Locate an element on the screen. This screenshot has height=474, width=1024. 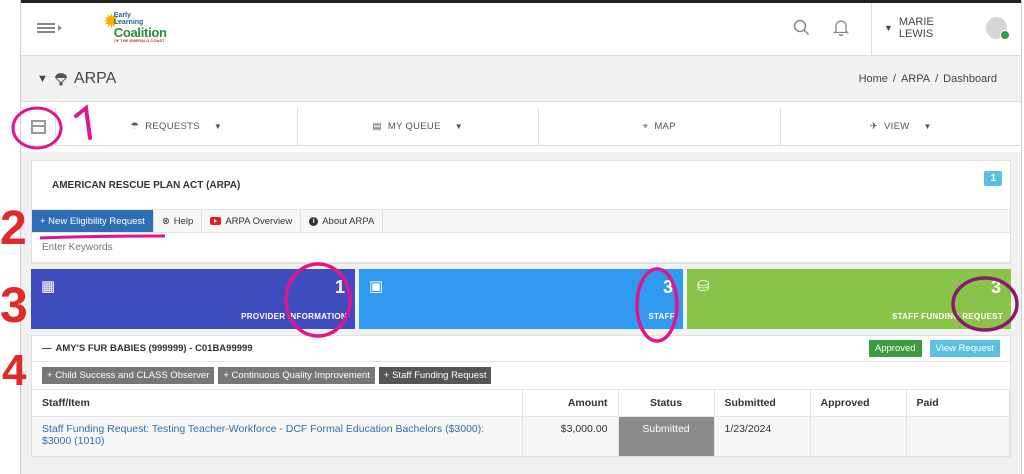
approved-cell is located at coordinates (858, 436).